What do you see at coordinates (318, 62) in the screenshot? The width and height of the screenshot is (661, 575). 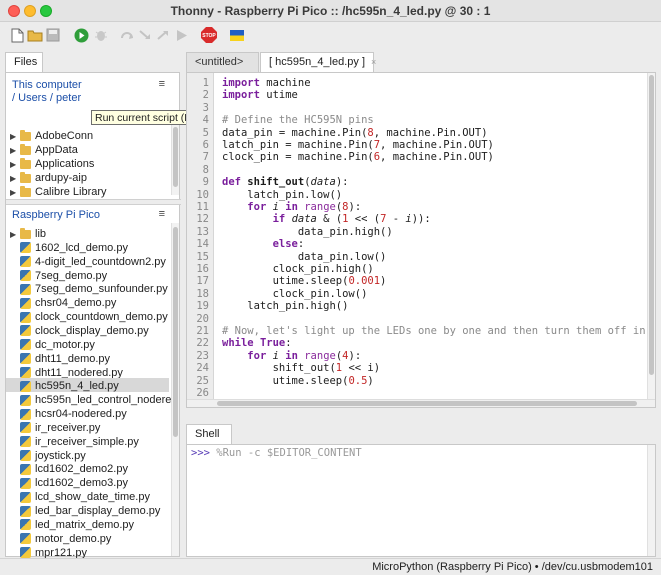 I see `tab-hc595n-4-led: [ hc595n_4_led.py ] ×` at bounding box center [318, 62].